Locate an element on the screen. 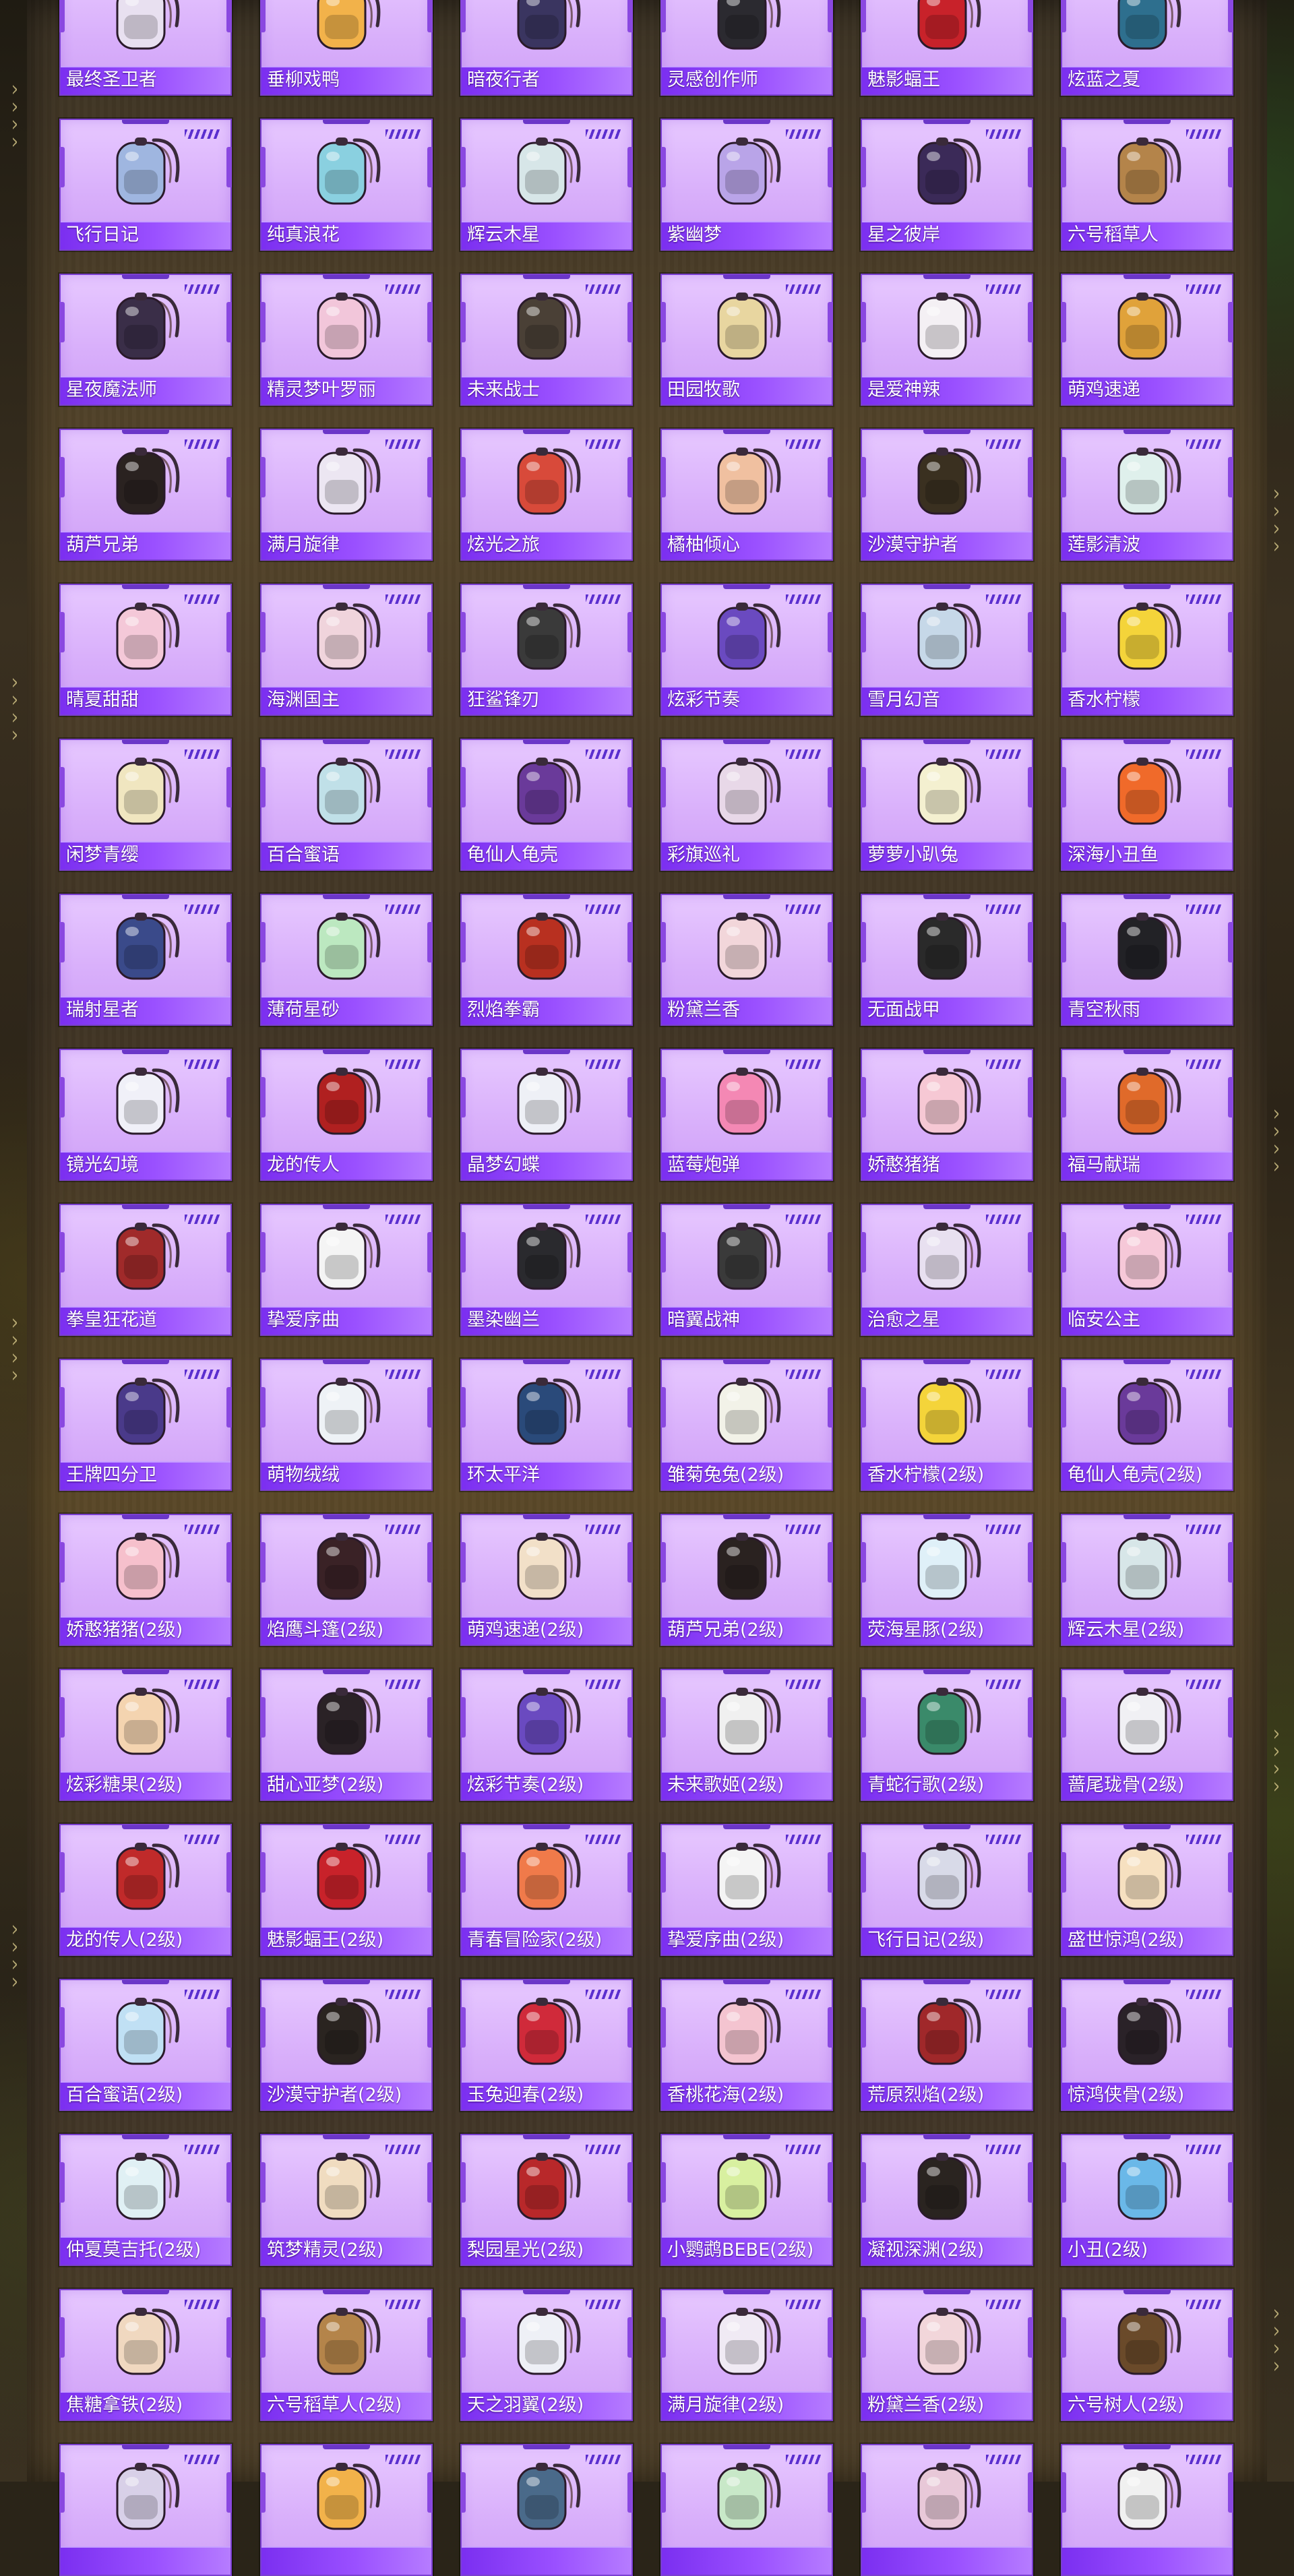  item-card: 治愈之星 is located at coordinates (947, 1270).